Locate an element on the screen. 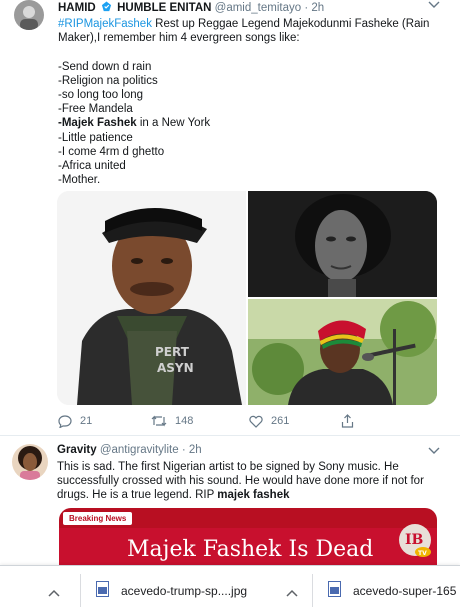 The width and height of the screenshot is (460, 615). like-count: 261 is located at coordinates (280, 421).